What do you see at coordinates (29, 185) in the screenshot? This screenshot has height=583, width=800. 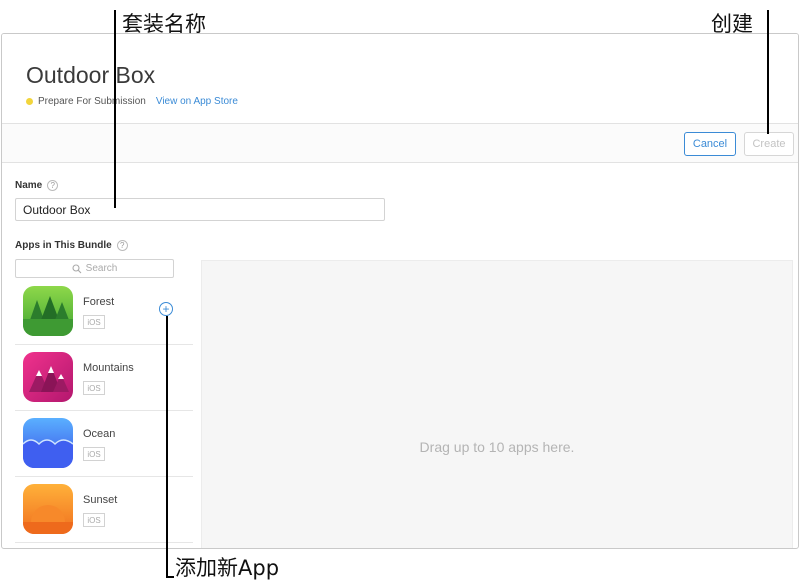 I see `name-label-text: Name` at bounding box center [29, 185].